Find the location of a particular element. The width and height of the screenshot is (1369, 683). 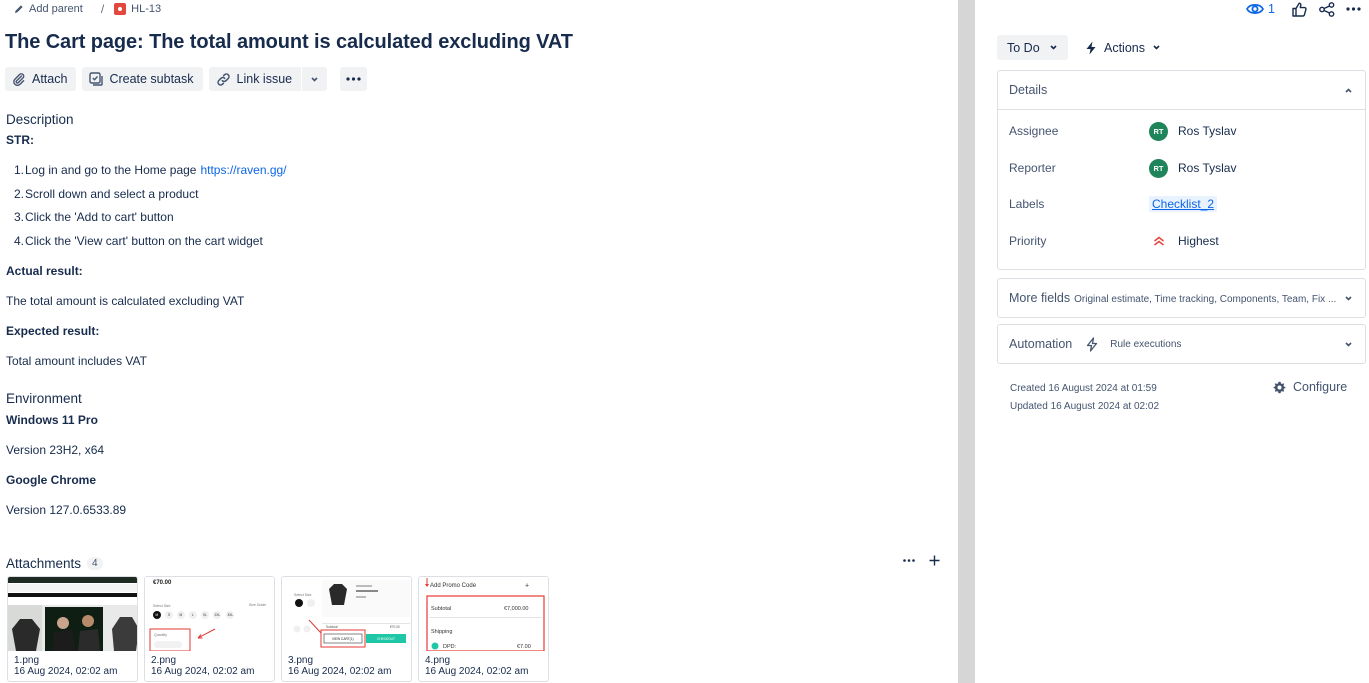

priority-value: Highest is located at coordinates (1184, 241).